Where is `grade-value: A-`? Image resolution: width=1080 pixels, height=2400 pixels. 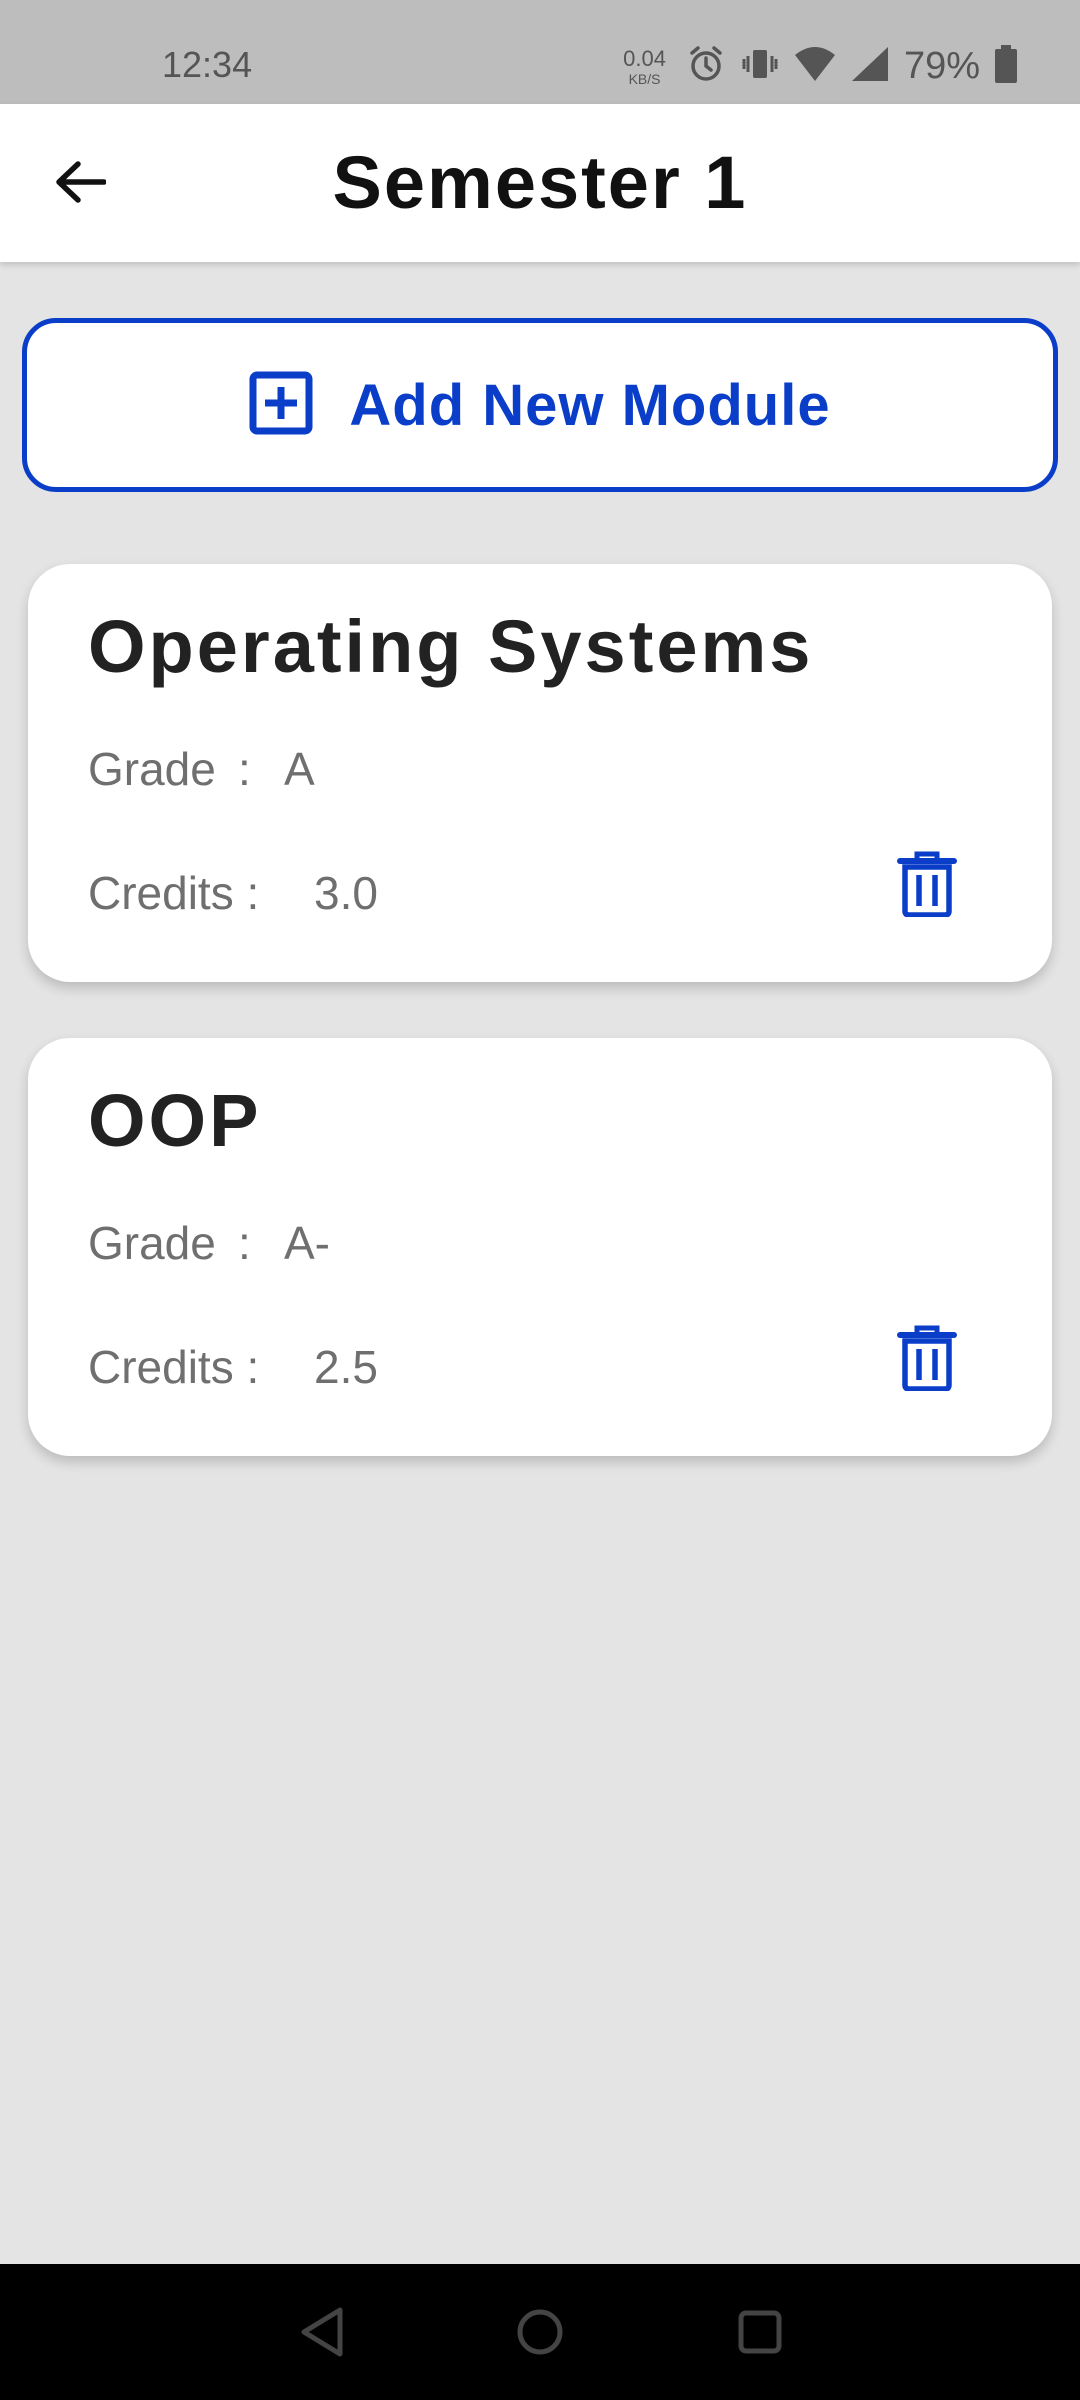
grade-value: A- is located at coordinates (307, 1243).